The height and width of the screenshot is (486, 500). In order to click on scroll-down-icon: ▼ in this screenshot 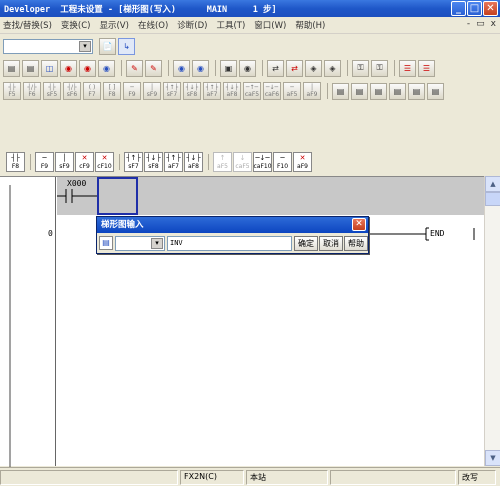, I will do `click(492, 458)`.